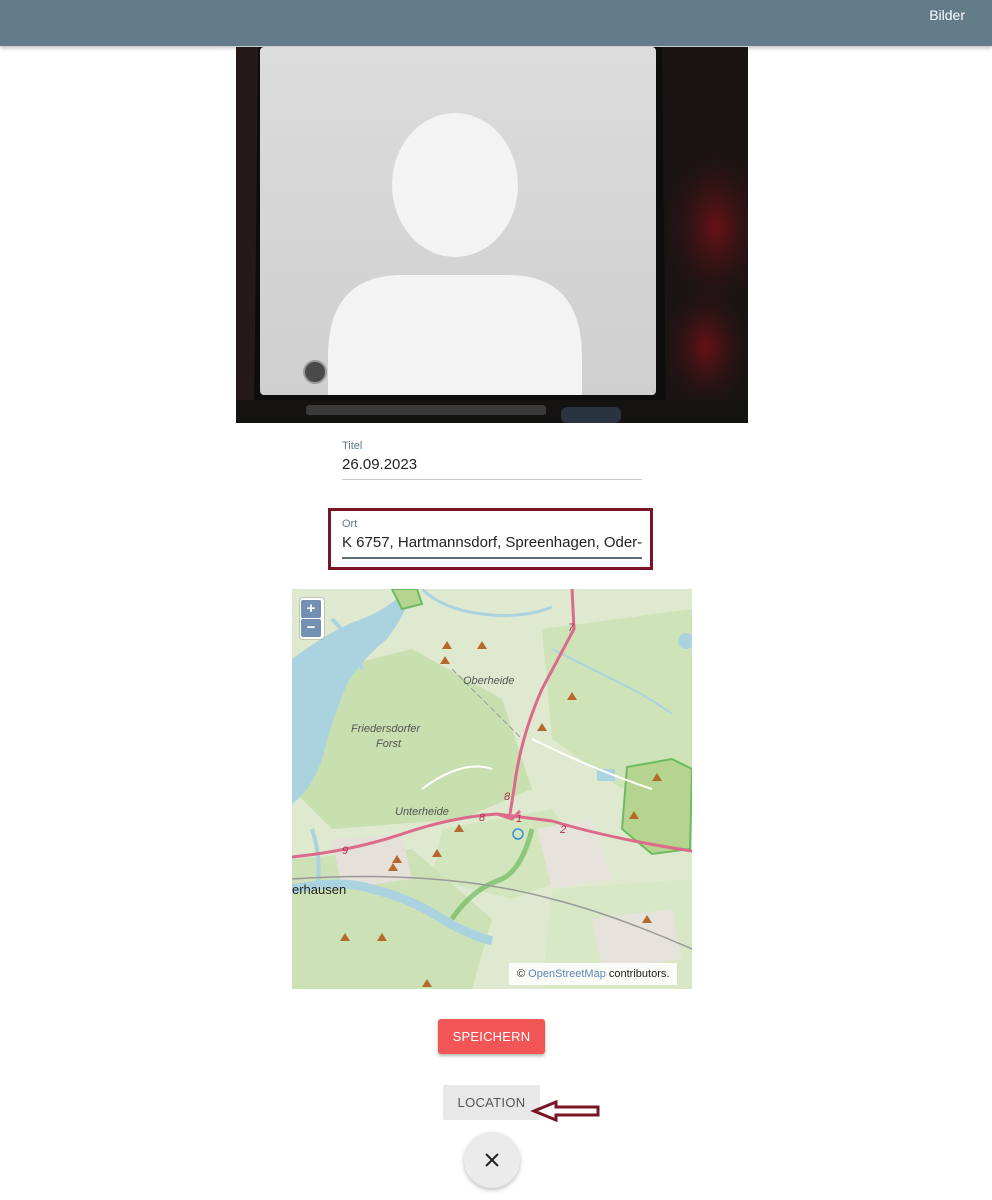  What do you see at coordinates (389, 744) in the screenshot?
I see `map-label-forst: Forst` at bounding box center [389, 744].